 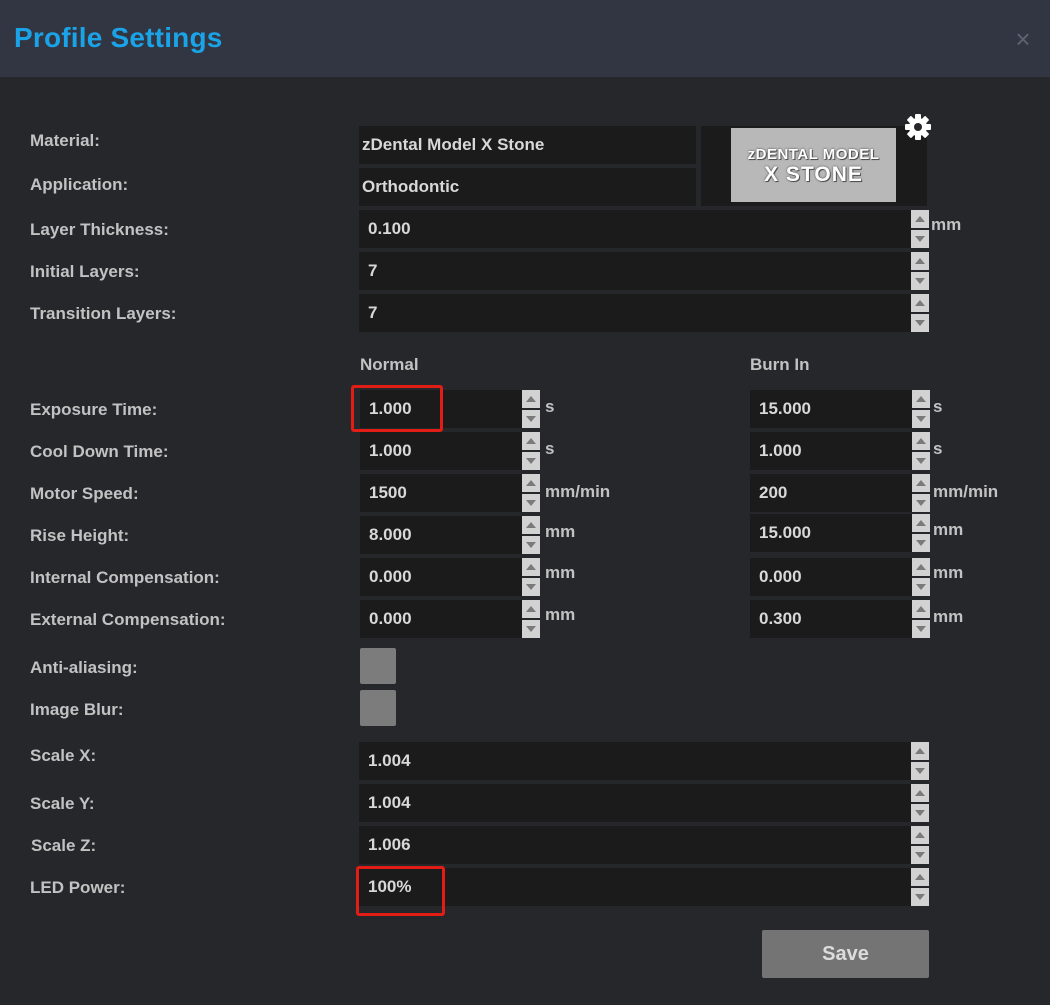 What do you see at coordinates (845, 954) in the screenshot?
I see `save-button: Save` at bounding box center [845, 954].